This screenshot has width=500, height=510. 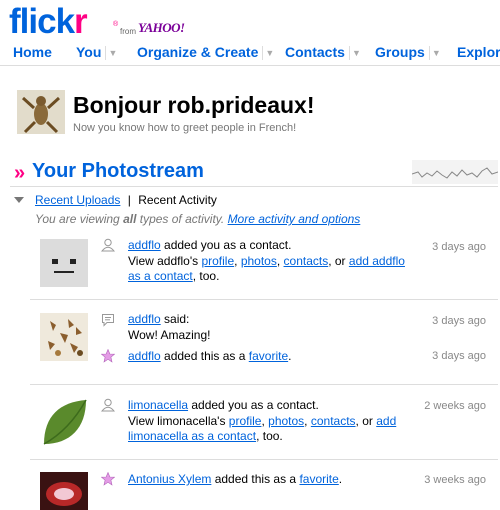 I want to click on registered-mark: ®, so click(x=116, y=24).